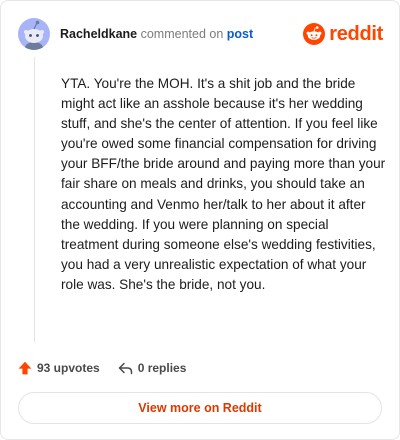 The height and width of the screenshot is (440, 400). I want to click on reddit-logo-icon, so click(314, 34).